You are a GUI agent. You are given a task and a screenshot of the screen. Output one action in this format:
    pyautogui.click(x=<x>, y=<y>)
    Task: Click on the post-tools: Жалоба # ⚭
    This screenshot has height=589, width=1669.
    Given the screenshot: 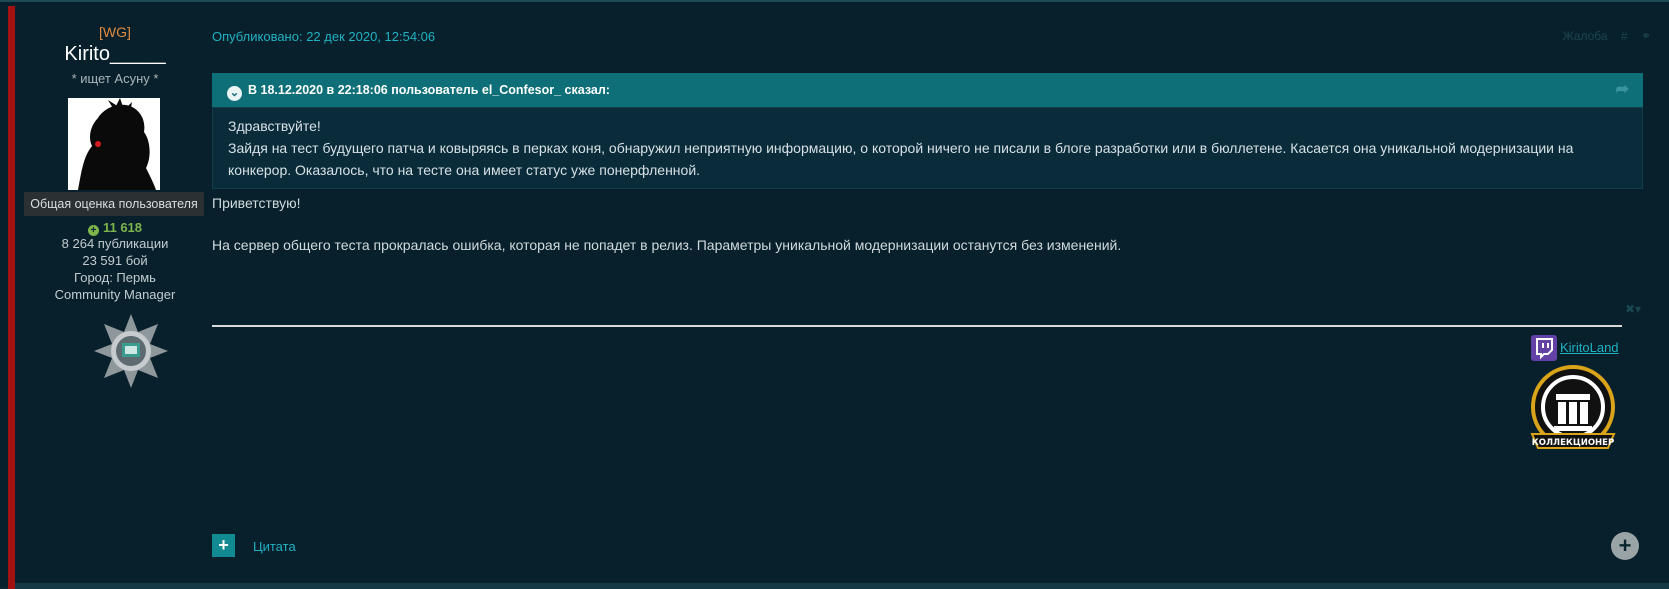 What is the action you would take?
    pyautogui.click(x=1602, y=36)
    